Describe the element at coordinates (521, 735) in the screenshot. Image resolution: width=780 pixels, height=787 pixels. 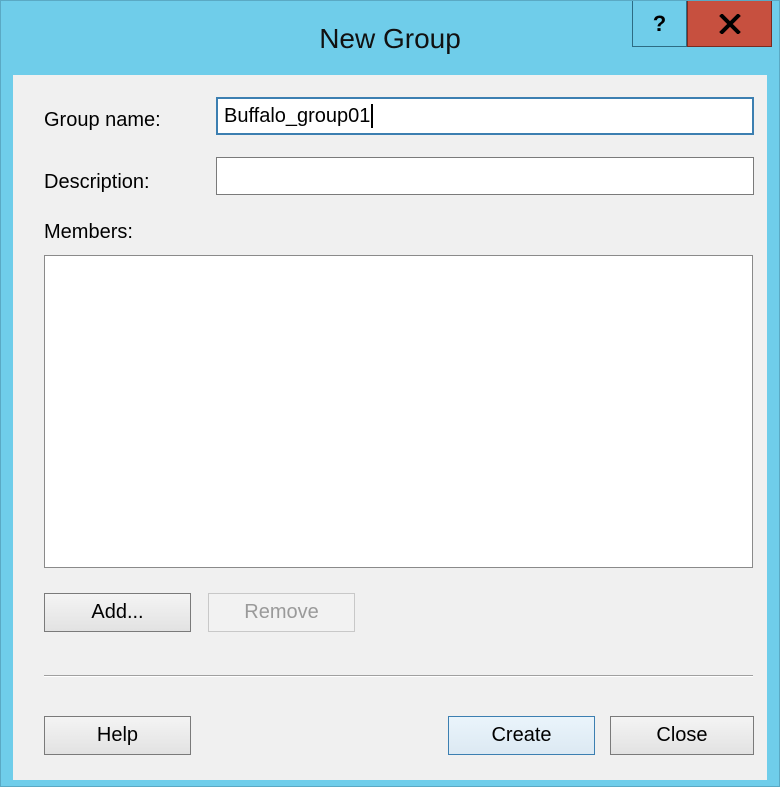
I see `create-button: Create` at that location.